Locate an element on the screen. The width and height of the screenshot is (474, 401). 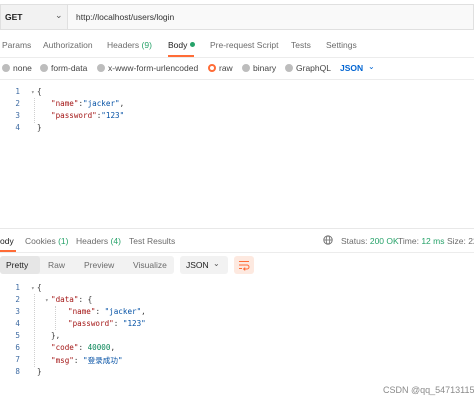
code-line: "password": "123" is located at coordinates (107, 323).